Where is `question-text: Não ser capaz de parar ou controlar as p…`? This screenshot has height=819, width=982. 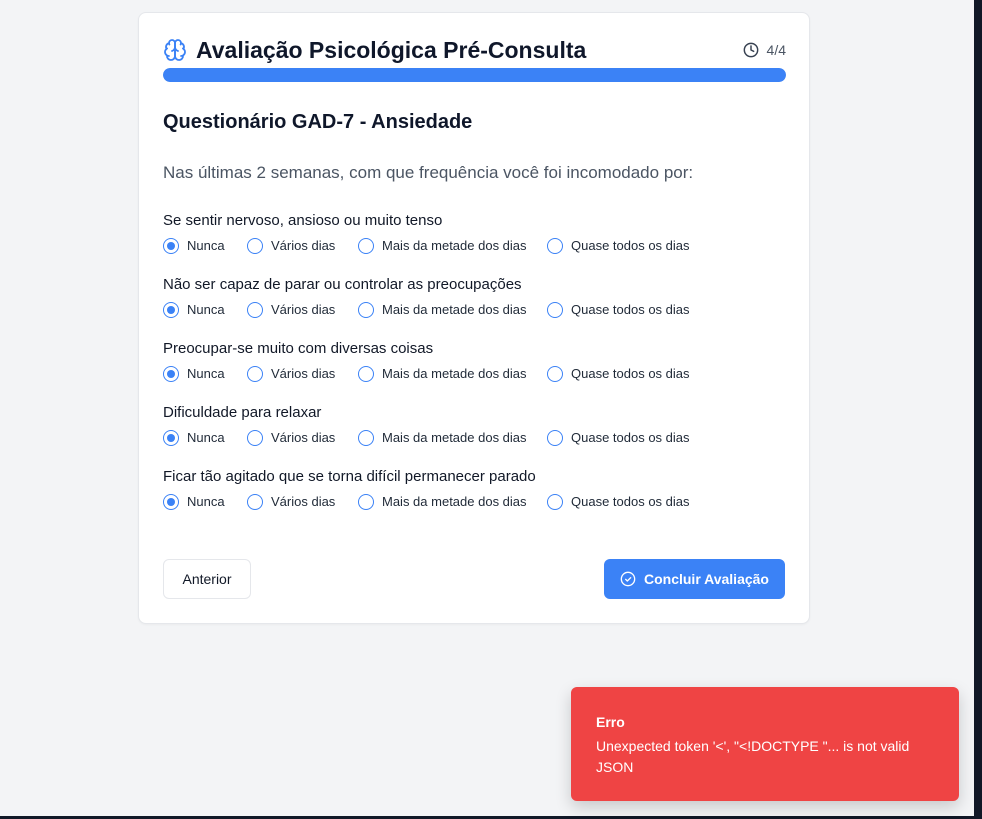 question-text: Não ser capaz de parar ou controlar as p… is located at coordinates (342, 284).